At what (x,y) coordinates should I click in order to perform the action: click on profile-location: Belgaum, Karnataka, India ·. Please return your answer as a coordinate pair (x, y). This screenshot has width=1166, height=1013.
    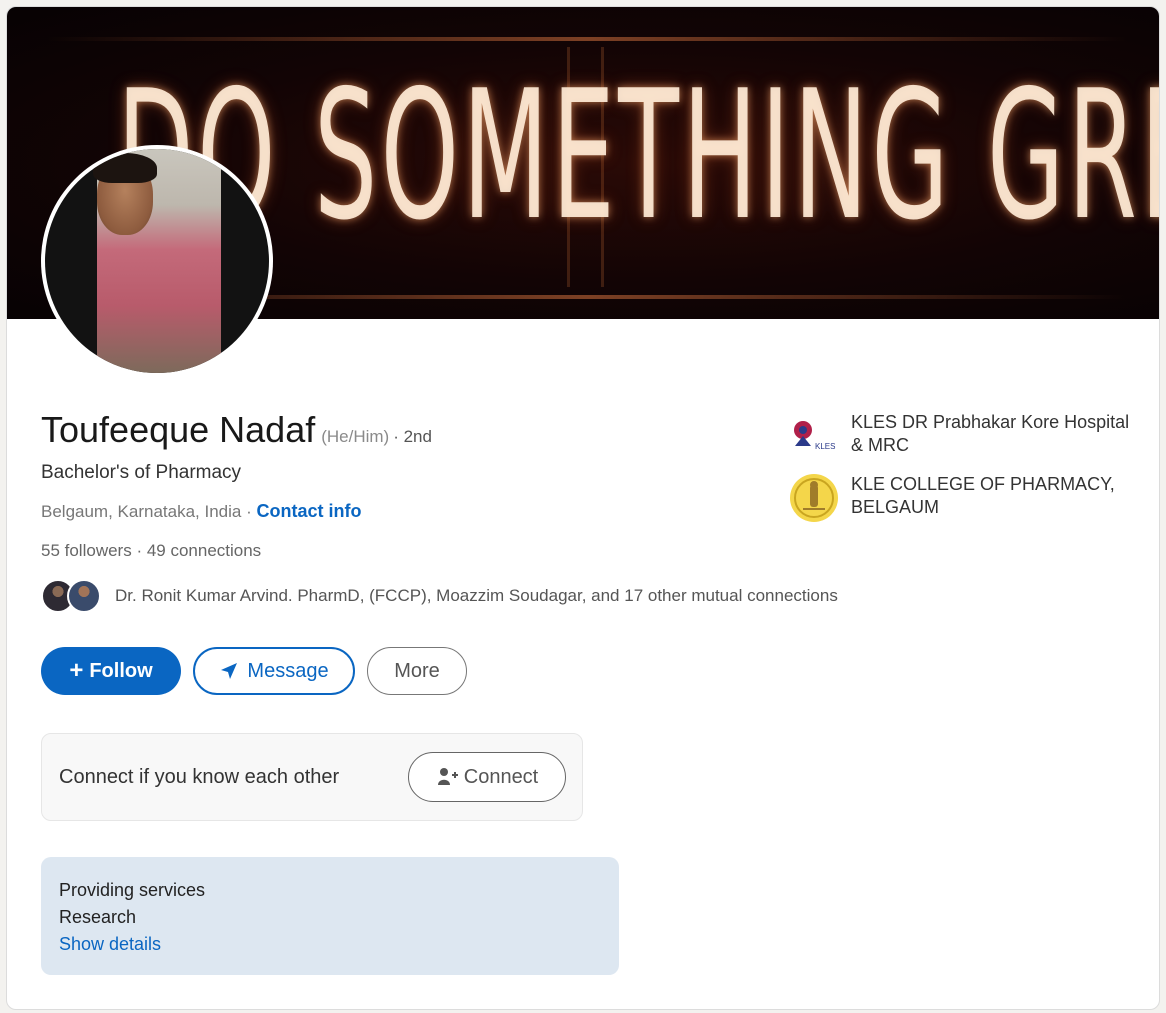
    Looking at the image, I should click on (146, 511).